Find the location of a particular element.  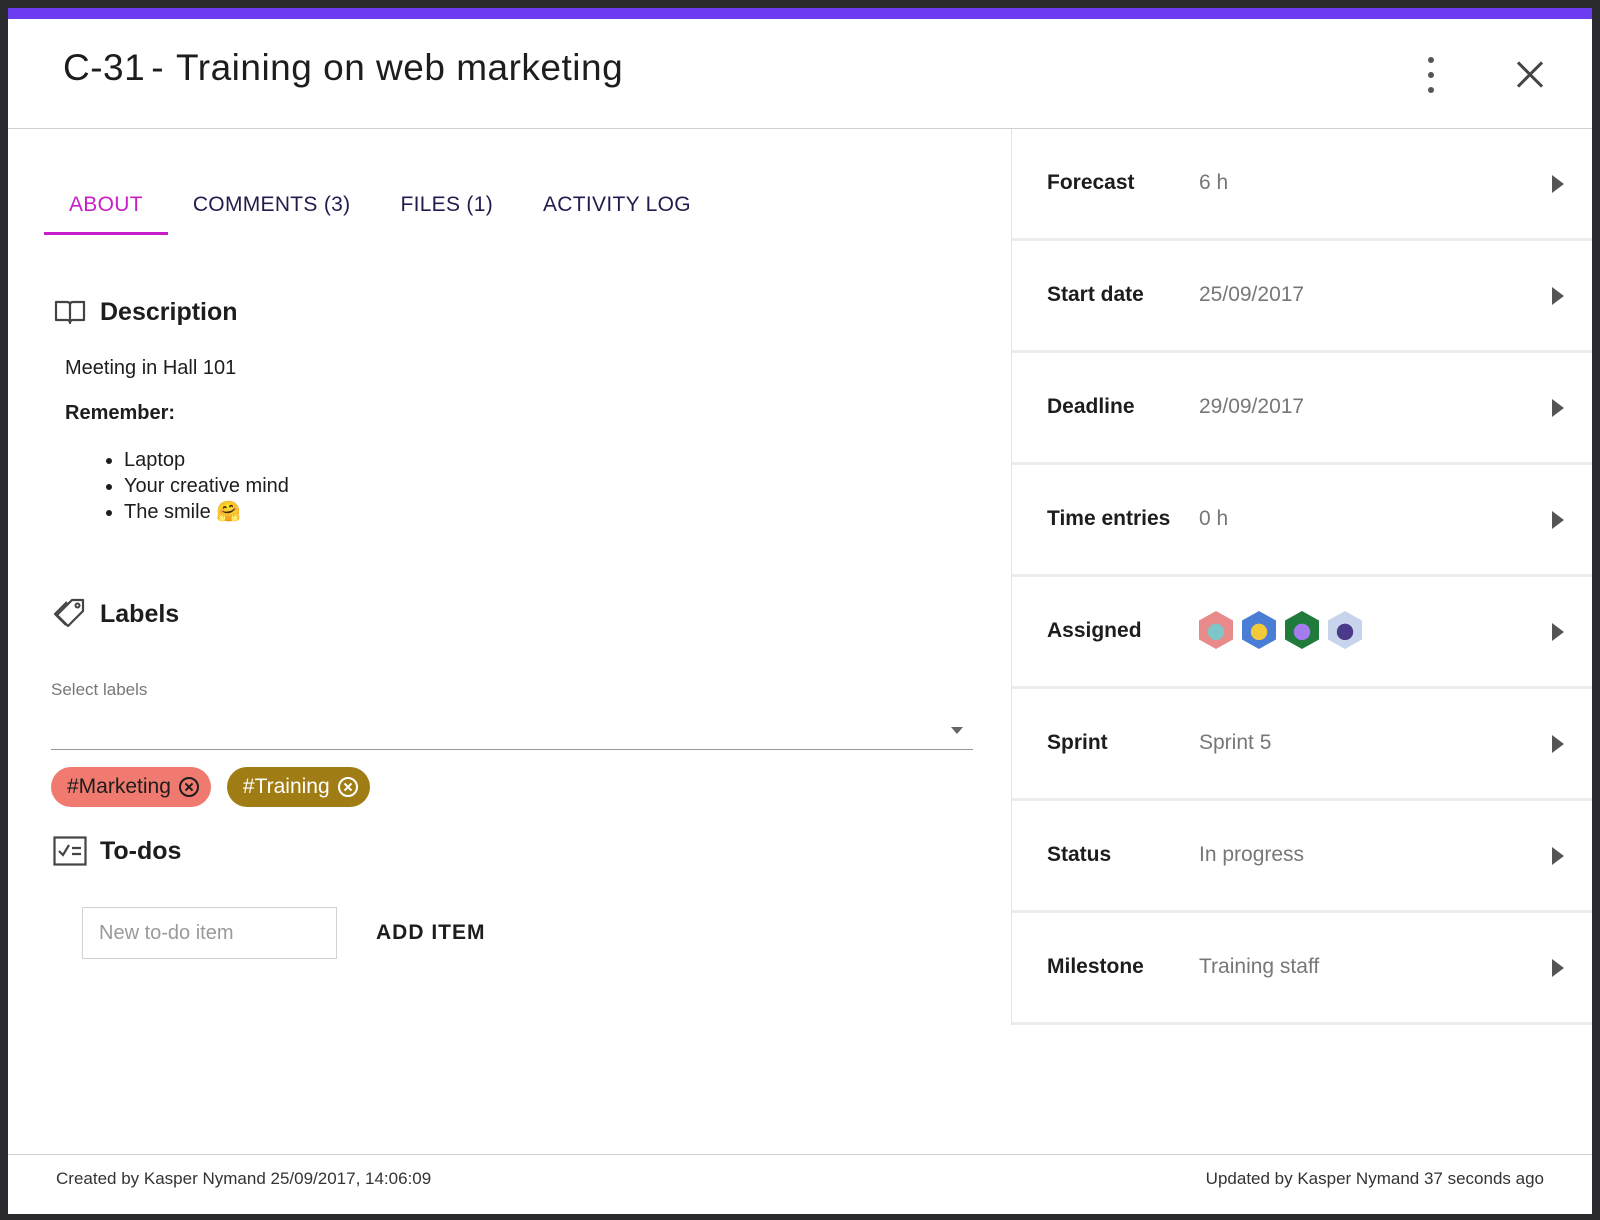

field-start-date: Start date 25/09/2017 is located at coordinates (1302, 297).